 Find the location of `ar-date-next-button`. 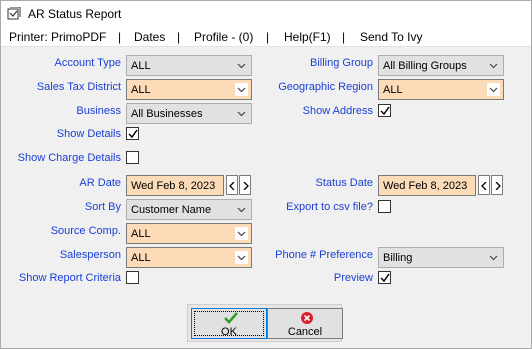

ar-date-next-button is located at coordinates (245, 185).